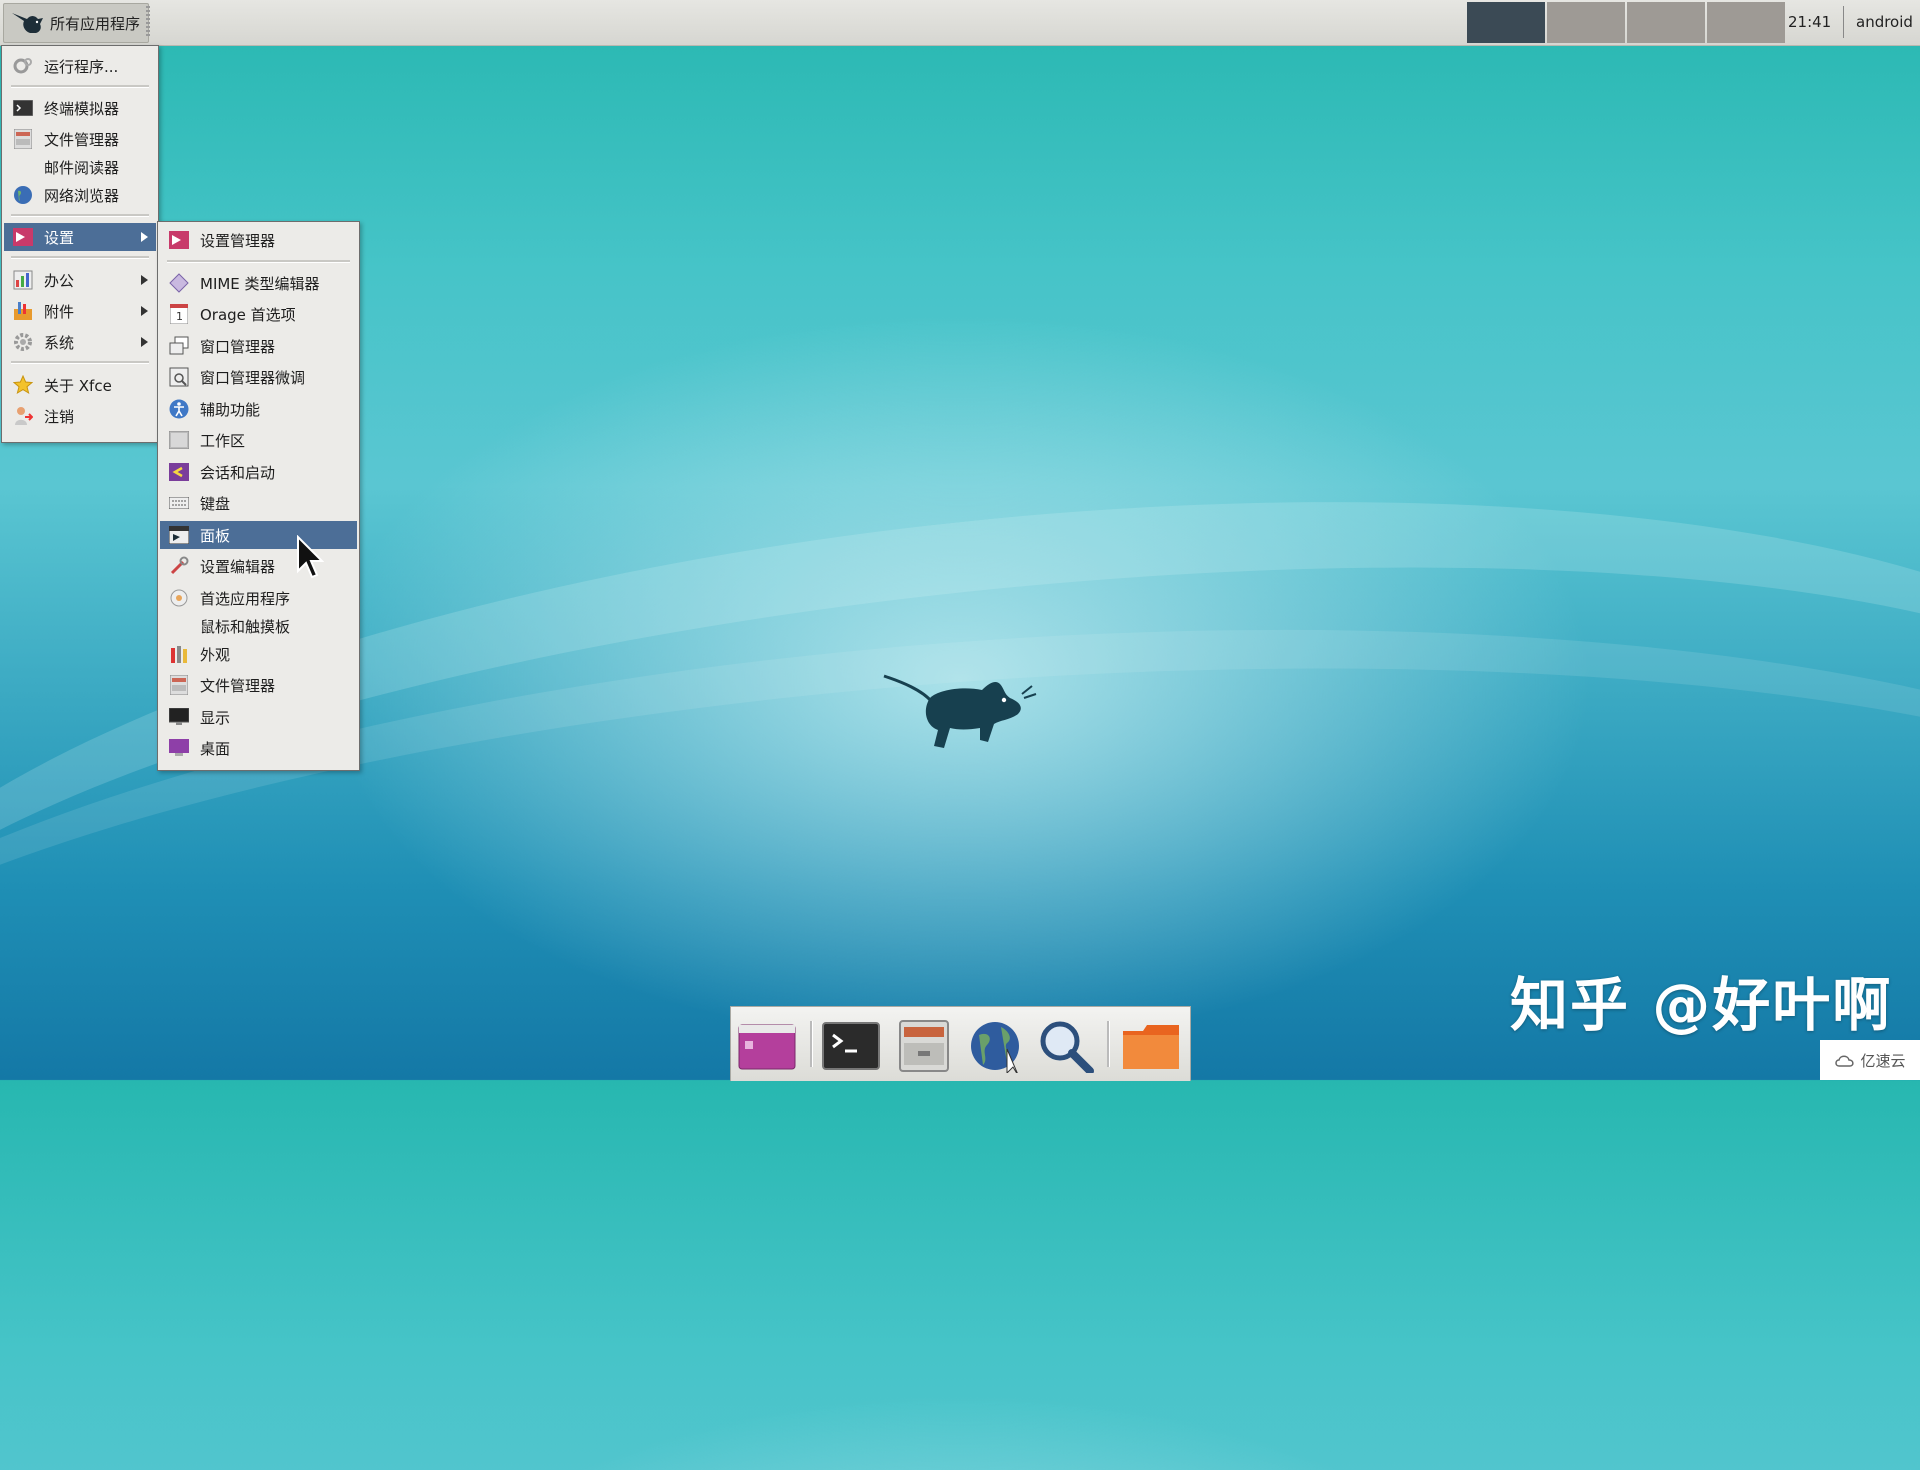 This screenshot has width=1920, height=1470. Describe the element at coordinates (23, 416) in the screenshot. I see `logout-icon` at that location.